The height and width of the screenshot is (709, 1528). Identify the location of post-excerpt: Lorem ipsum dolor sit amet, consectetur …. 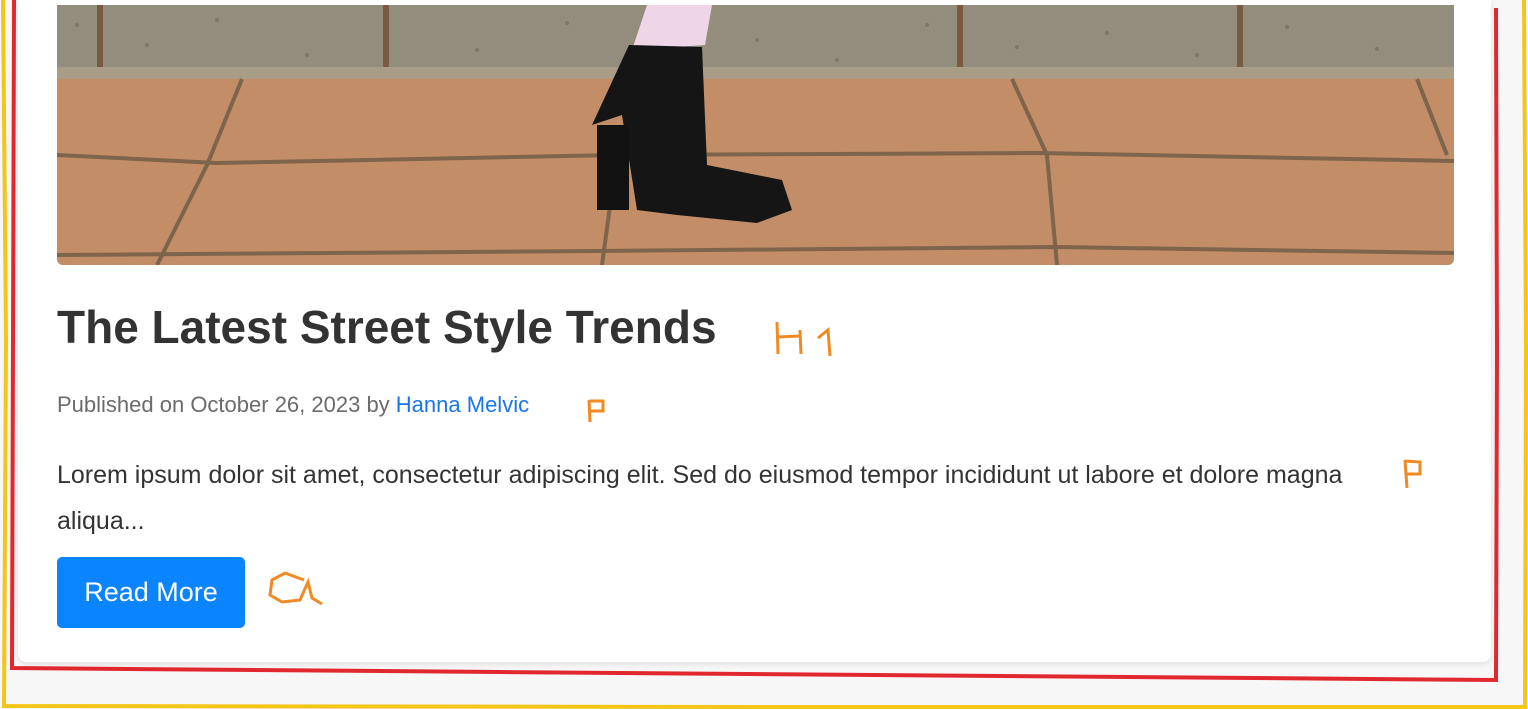
(700, 498).